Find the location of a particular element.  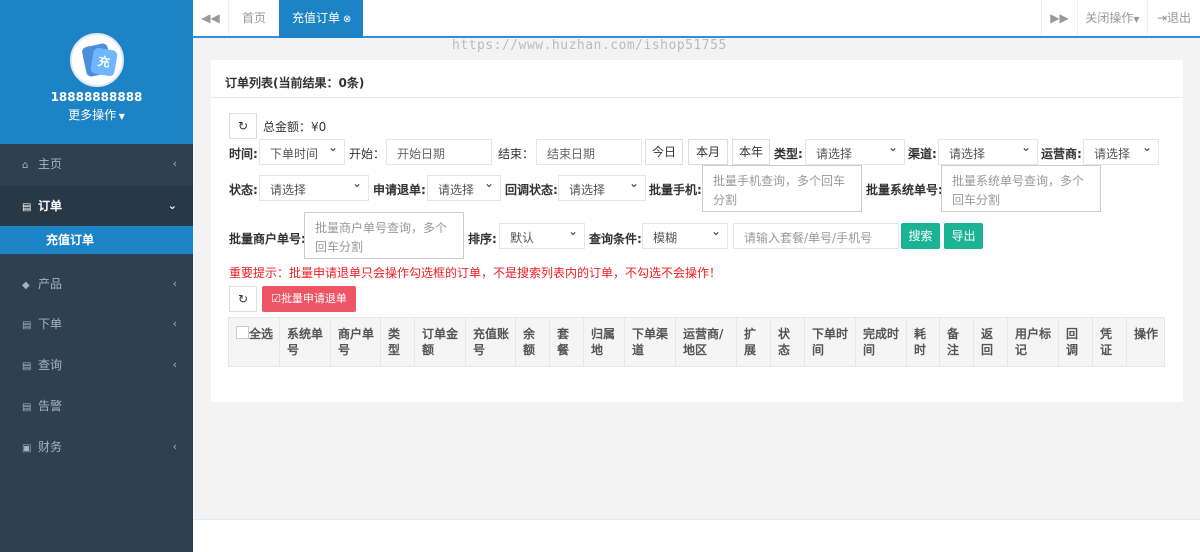

batch-phone-label: 批量手机: is located at coordinates (675, 190).